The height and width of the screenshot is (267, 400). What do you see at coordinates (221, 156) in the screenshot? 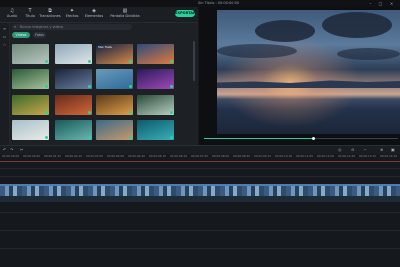
I see `ruler-tick-label: 00:00:08:00` at bounding box center [221, 156].